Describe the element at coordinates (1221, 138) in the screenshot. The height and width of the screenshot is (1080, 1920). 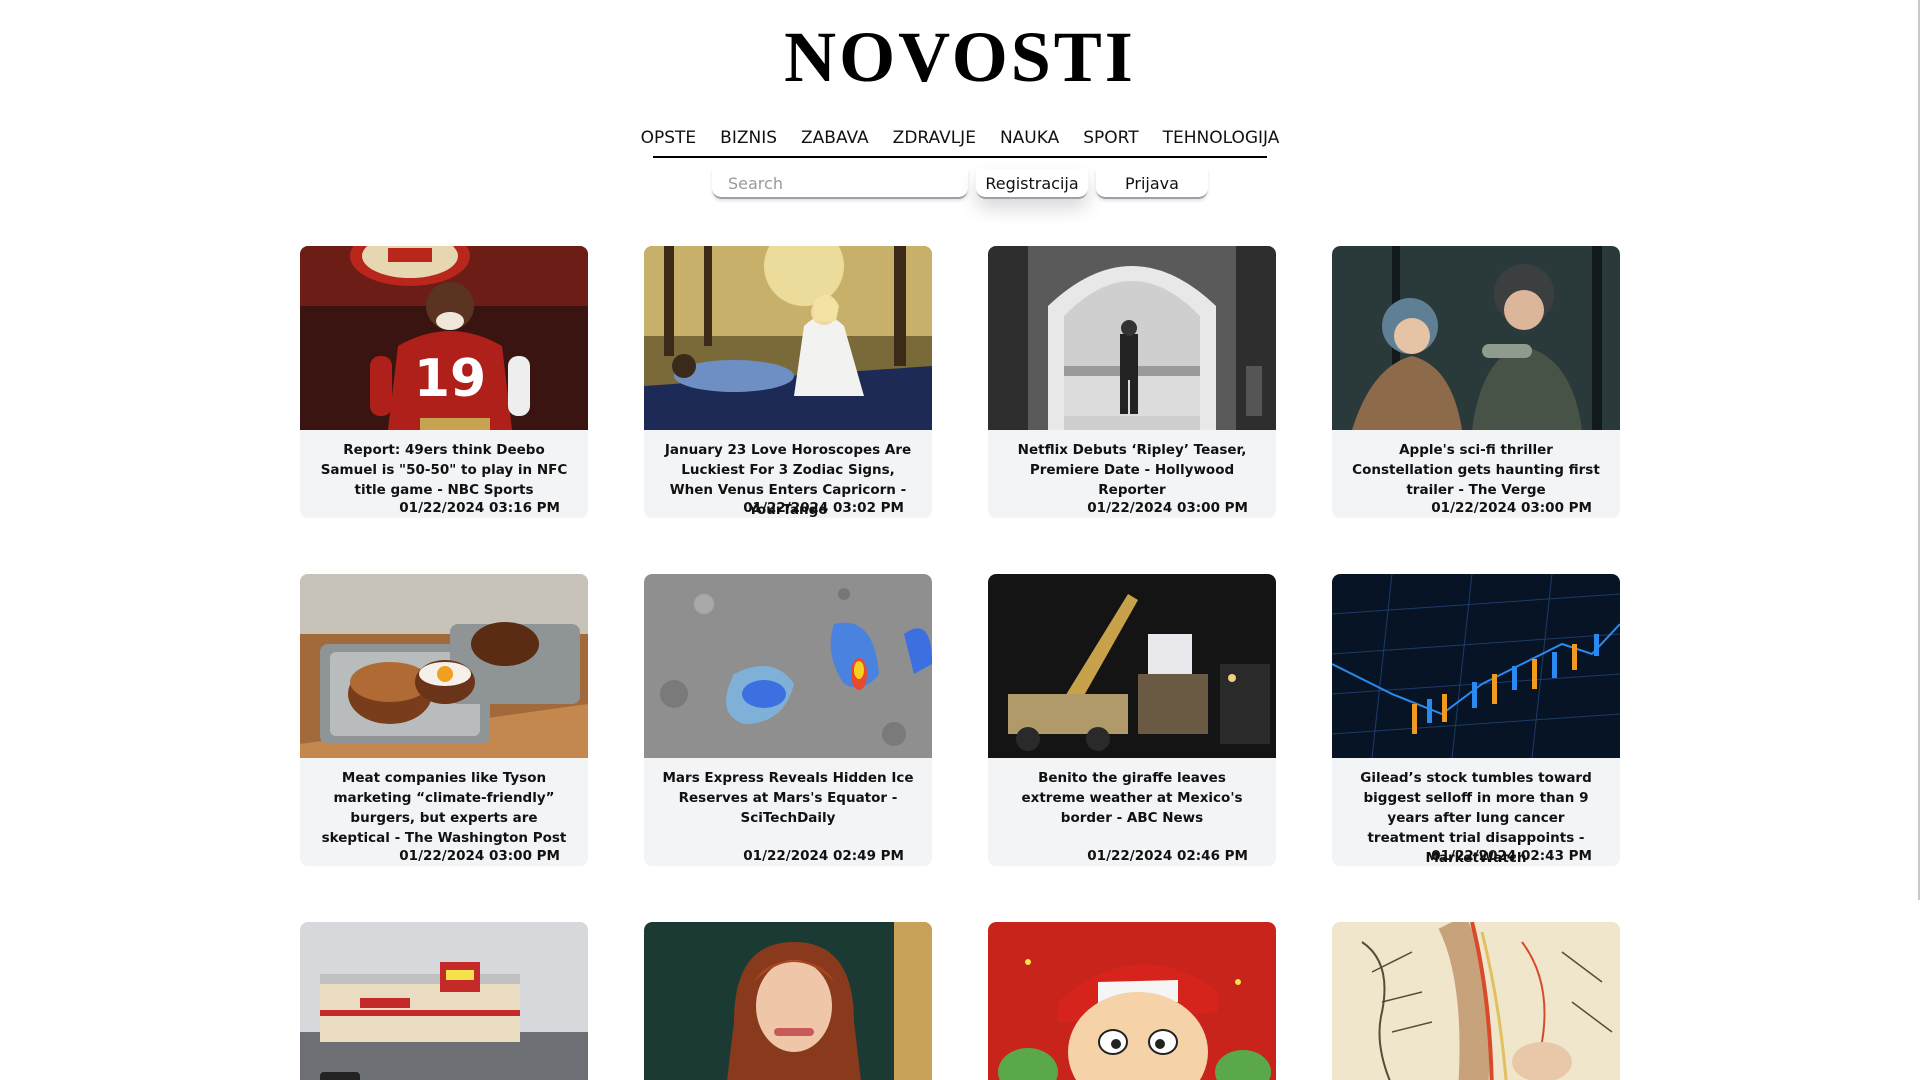
I see `nav-item-tehnologija: TEHNOLOGIJA` at that location.